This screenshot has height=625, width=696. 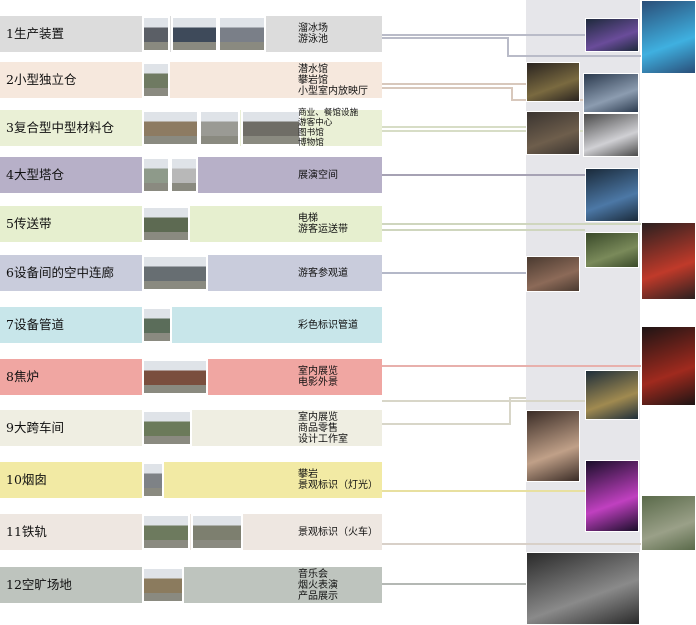 I want to click on reuse-list: 攀岩 景观标识（灯光）, so click(x=338, y=480).